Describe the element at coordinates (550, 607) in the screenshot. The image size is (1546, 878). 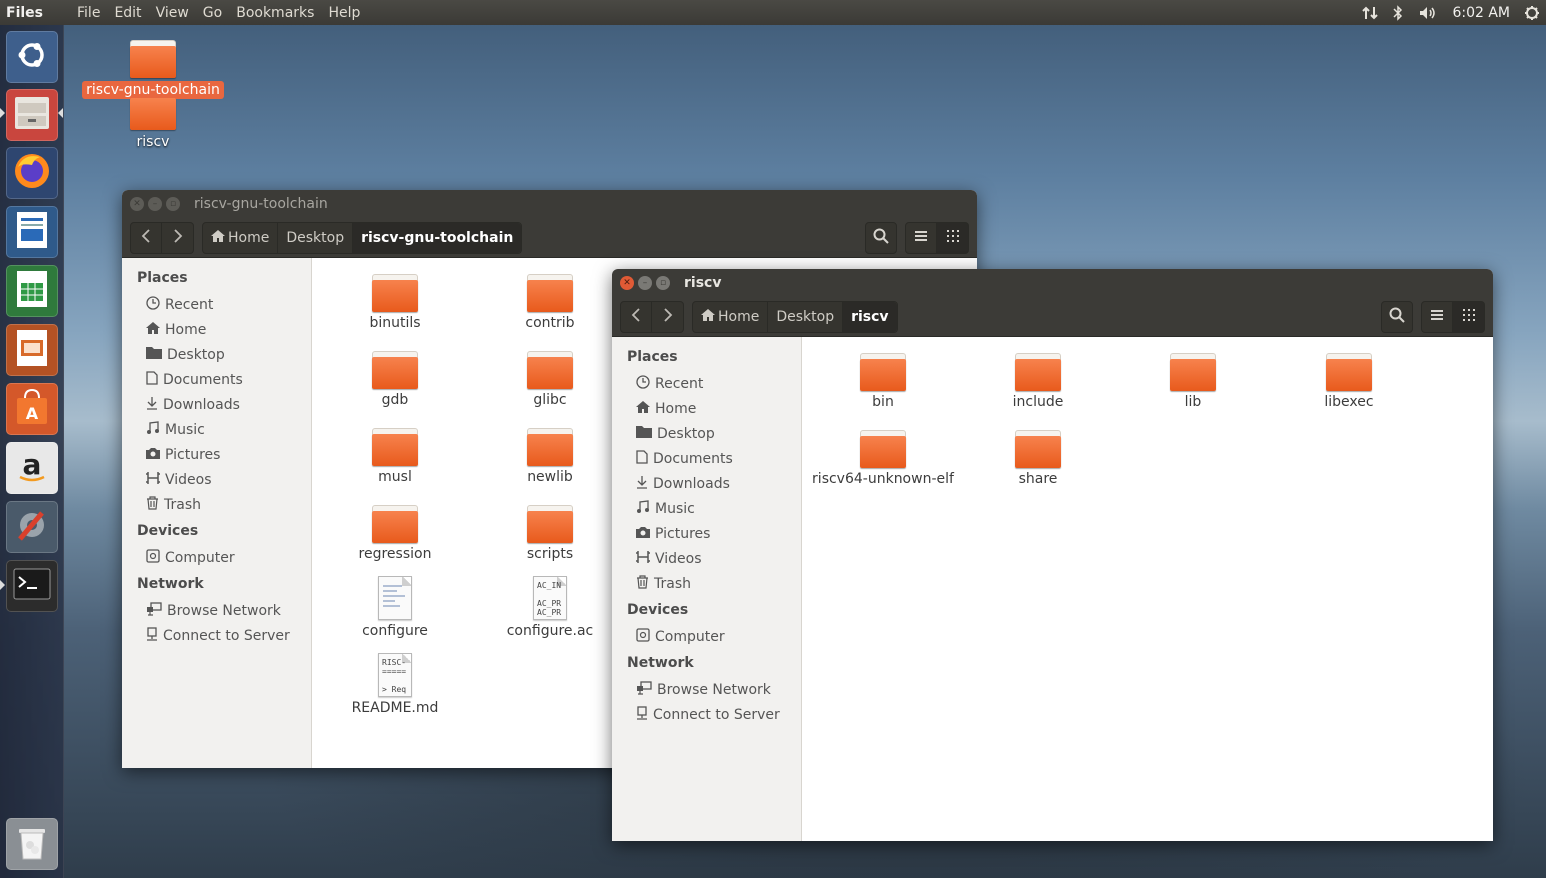
I see `file-item: AC_IN AC_PR AC_PR configure.ac` at that location.